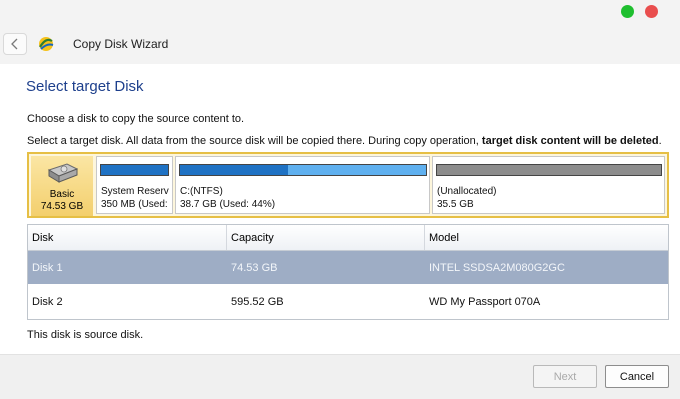 The height and width of the screenshot is (399, 680). I want to click on partition-detail: 38.7 GB (Used: 44%), so click(228, 204).